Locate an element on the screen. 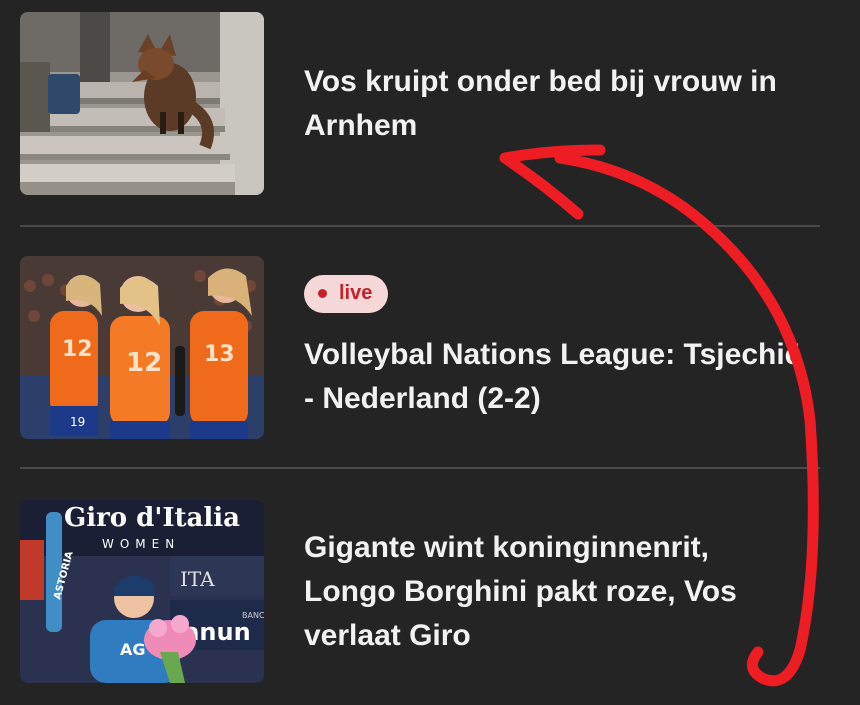 This screenshot has height=705, width=860. article-headline: Vos kruipt onder bed bij vrouw in Arnhem is located at coordinates (554, 104).